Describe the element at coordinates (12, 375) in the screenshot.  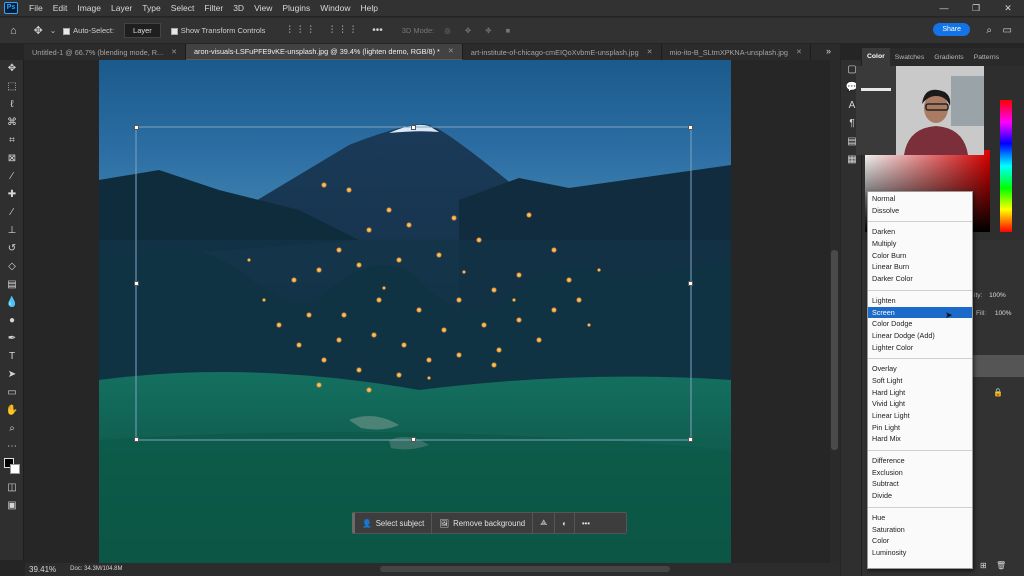
I see `path-select-icon: ➤` at that location.